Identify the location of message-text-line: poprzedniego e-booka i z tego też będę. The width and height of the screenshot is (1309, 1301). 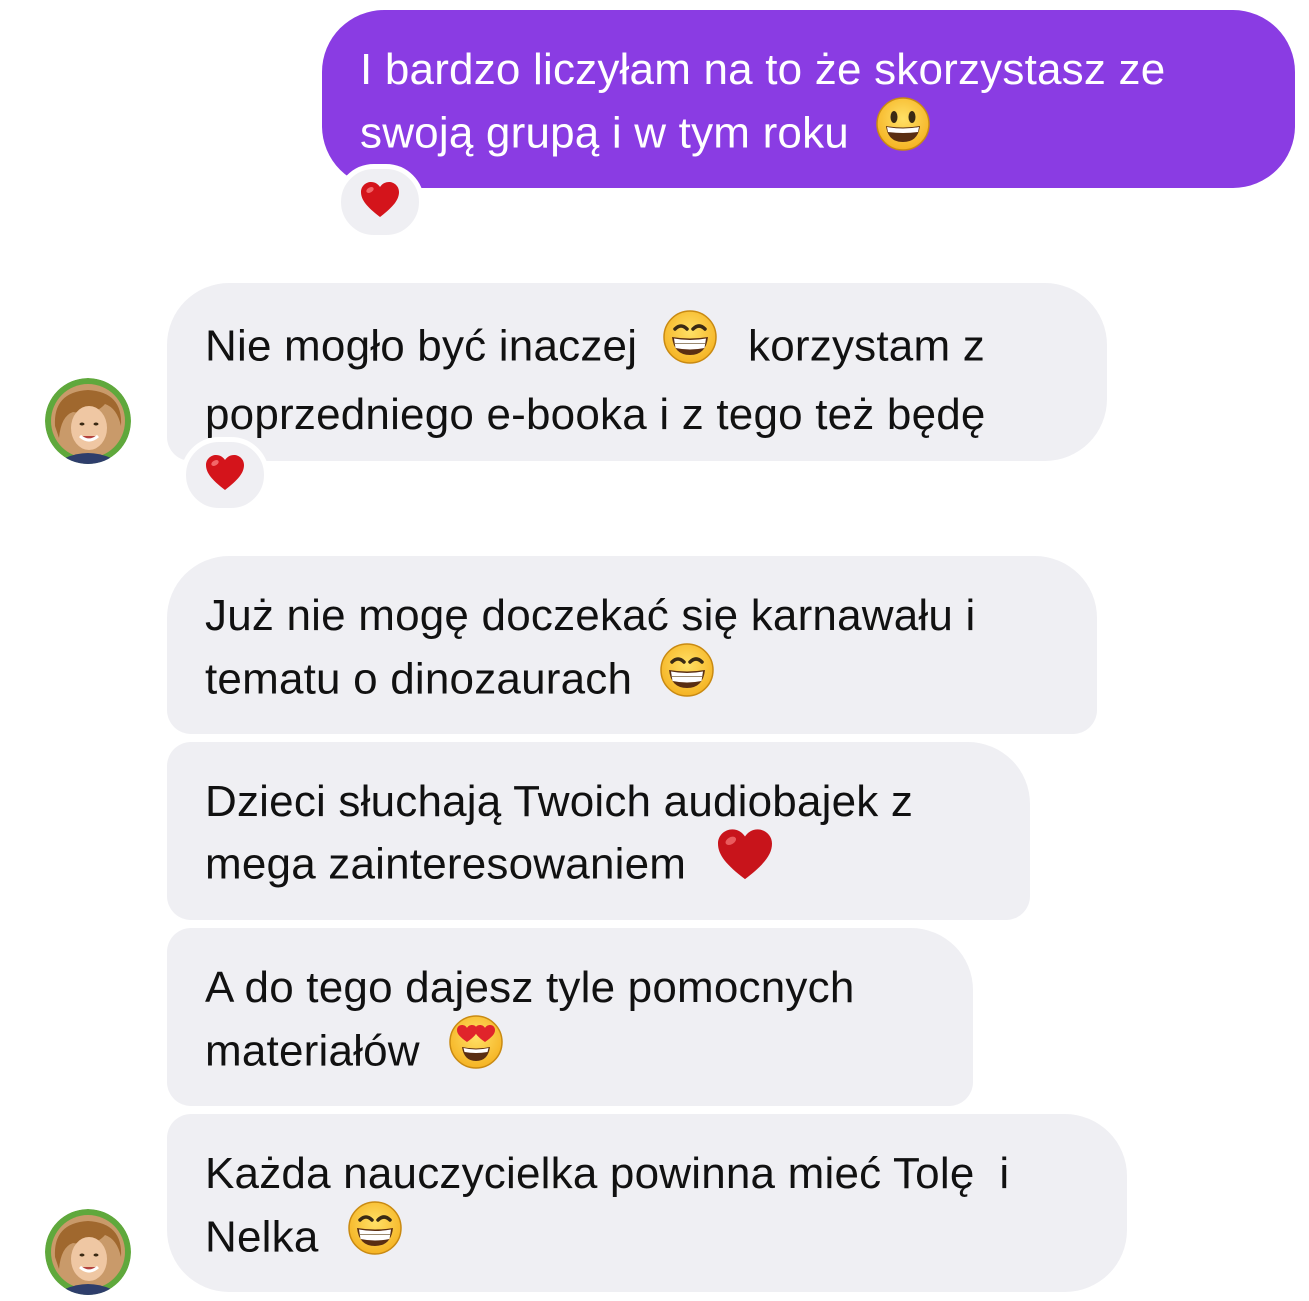
(595, 414).